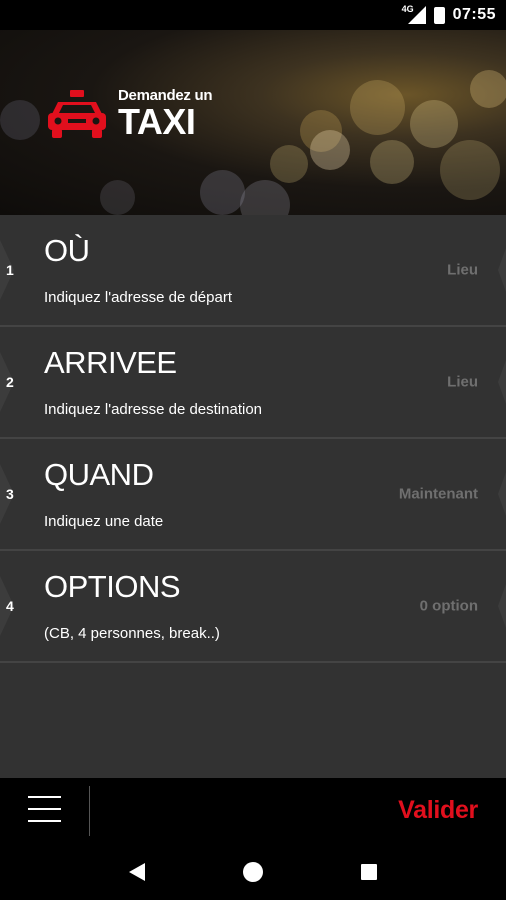  What do you see at coordinates (253, 811) in the screenshot?
I see `bottom-action-bar: Valider` at bounding box center [253, 811].